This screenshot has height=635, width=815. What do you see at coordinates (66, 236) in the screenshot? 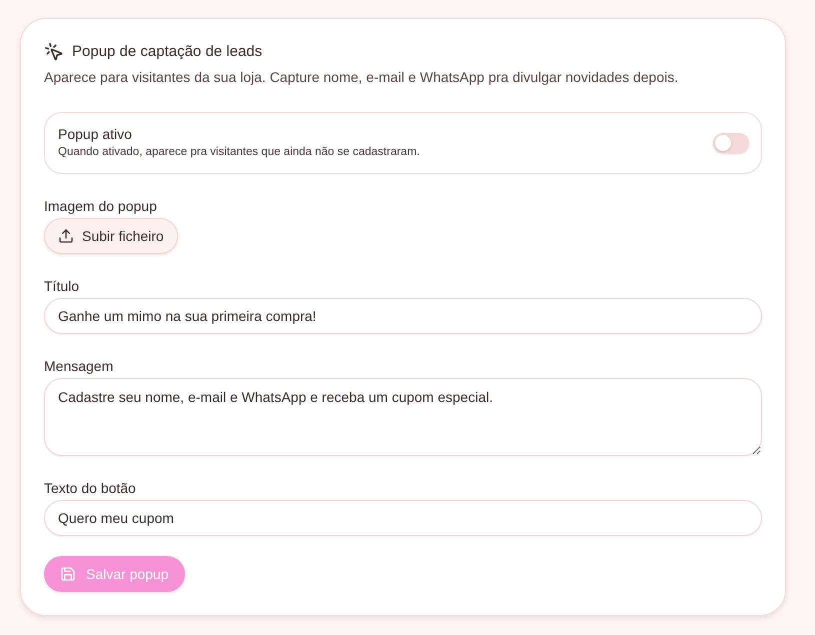
I see `upload-icon` at bounding box center [66, 236].